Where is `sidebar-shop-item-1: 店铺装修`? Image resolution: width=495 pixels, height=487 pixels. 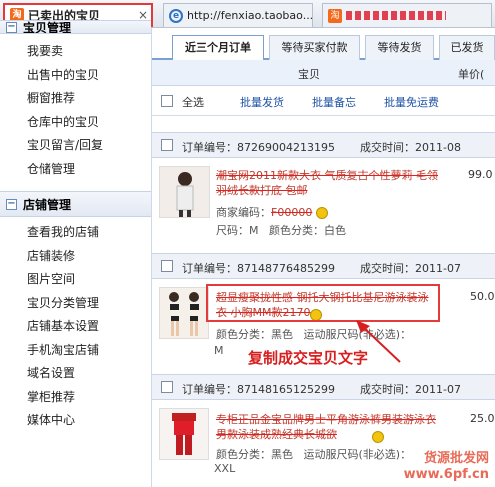 sidebar-shop-item-1: 店铺装修 is located at coordinates (75, 257).